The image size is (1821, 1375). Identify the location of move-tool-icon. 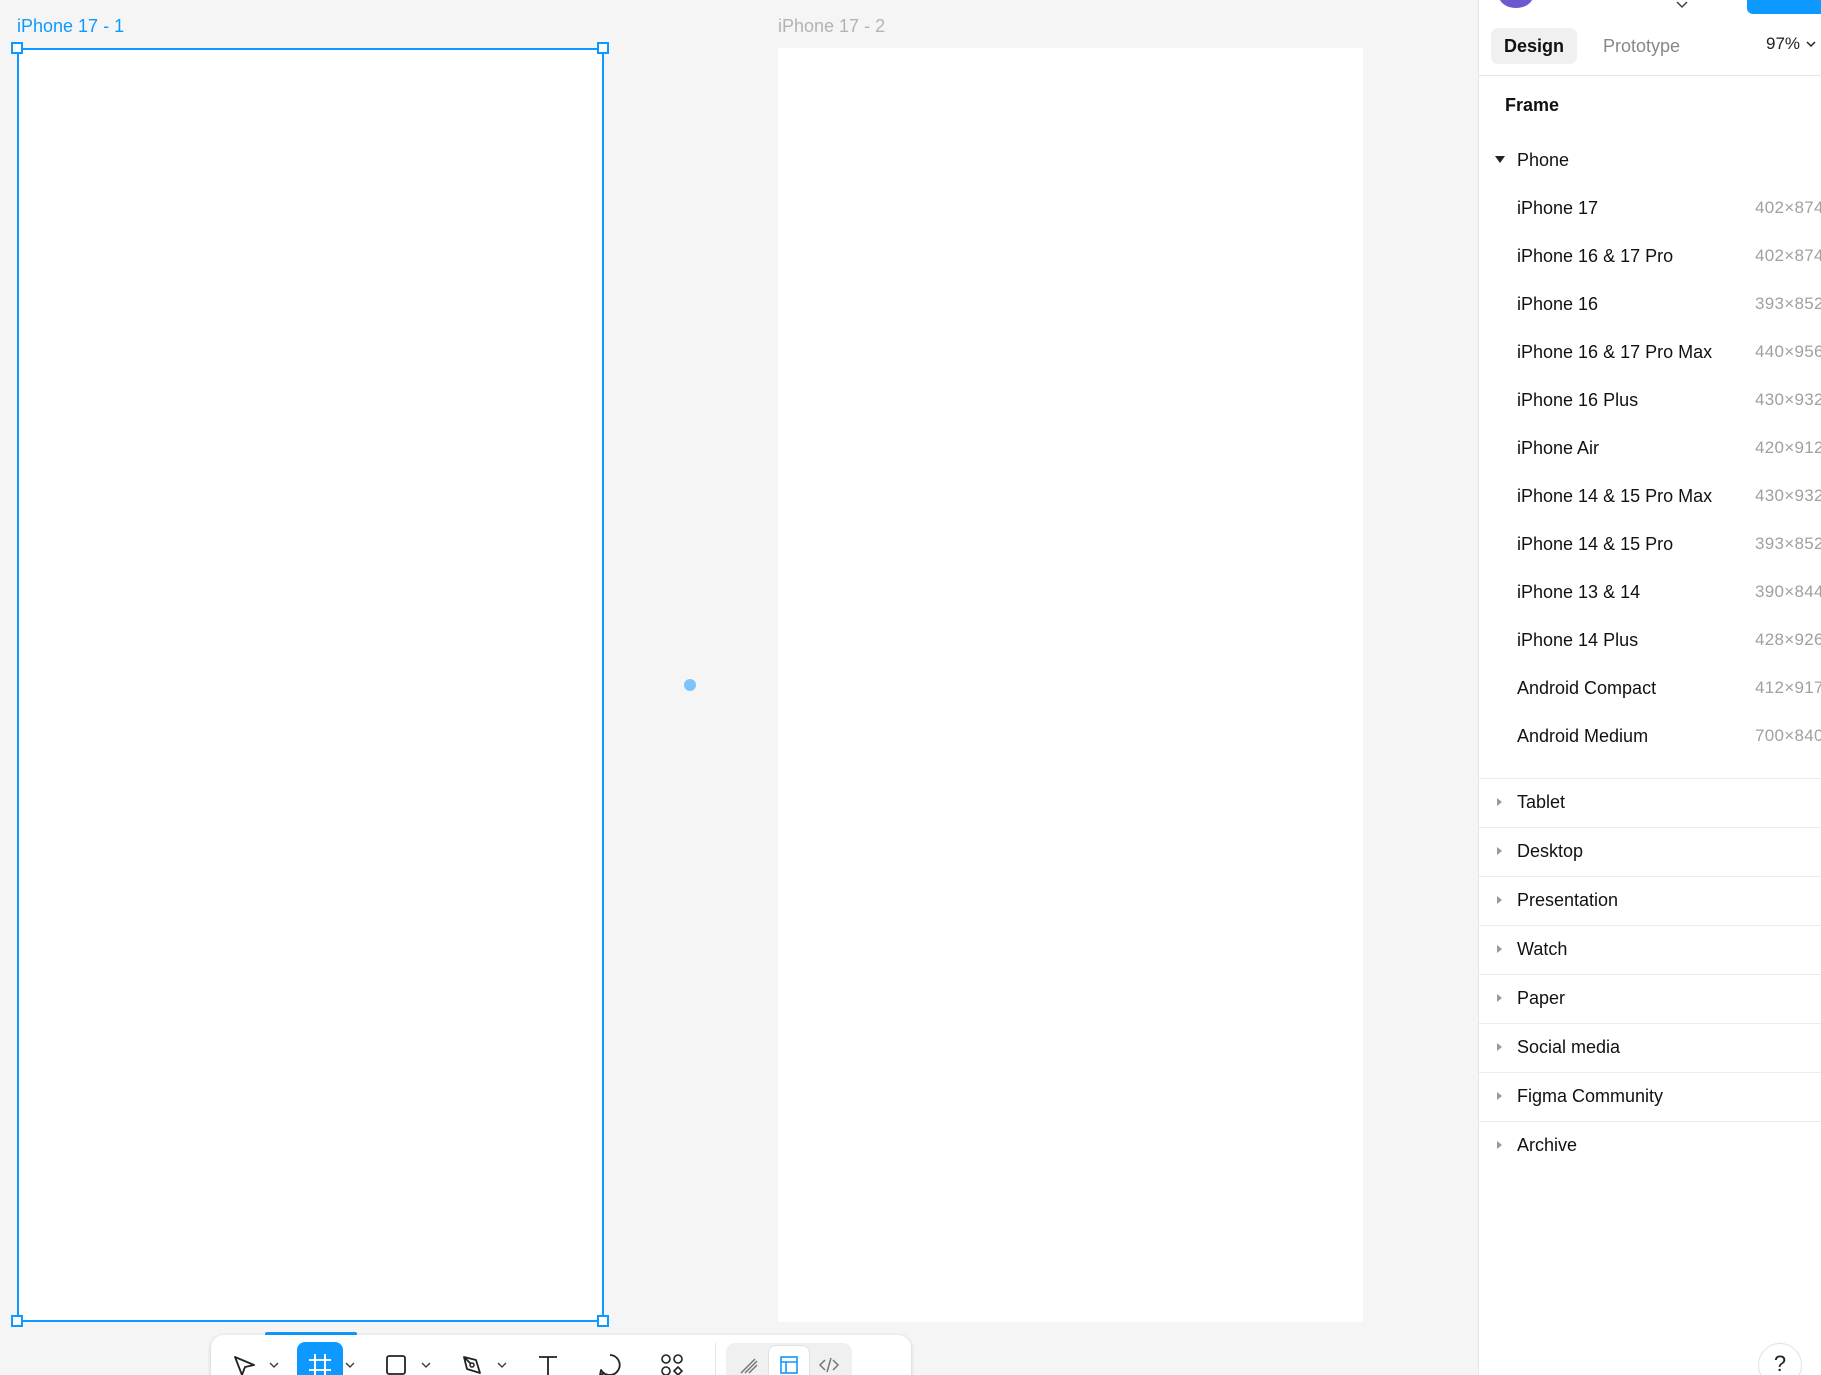
(244, 1358).